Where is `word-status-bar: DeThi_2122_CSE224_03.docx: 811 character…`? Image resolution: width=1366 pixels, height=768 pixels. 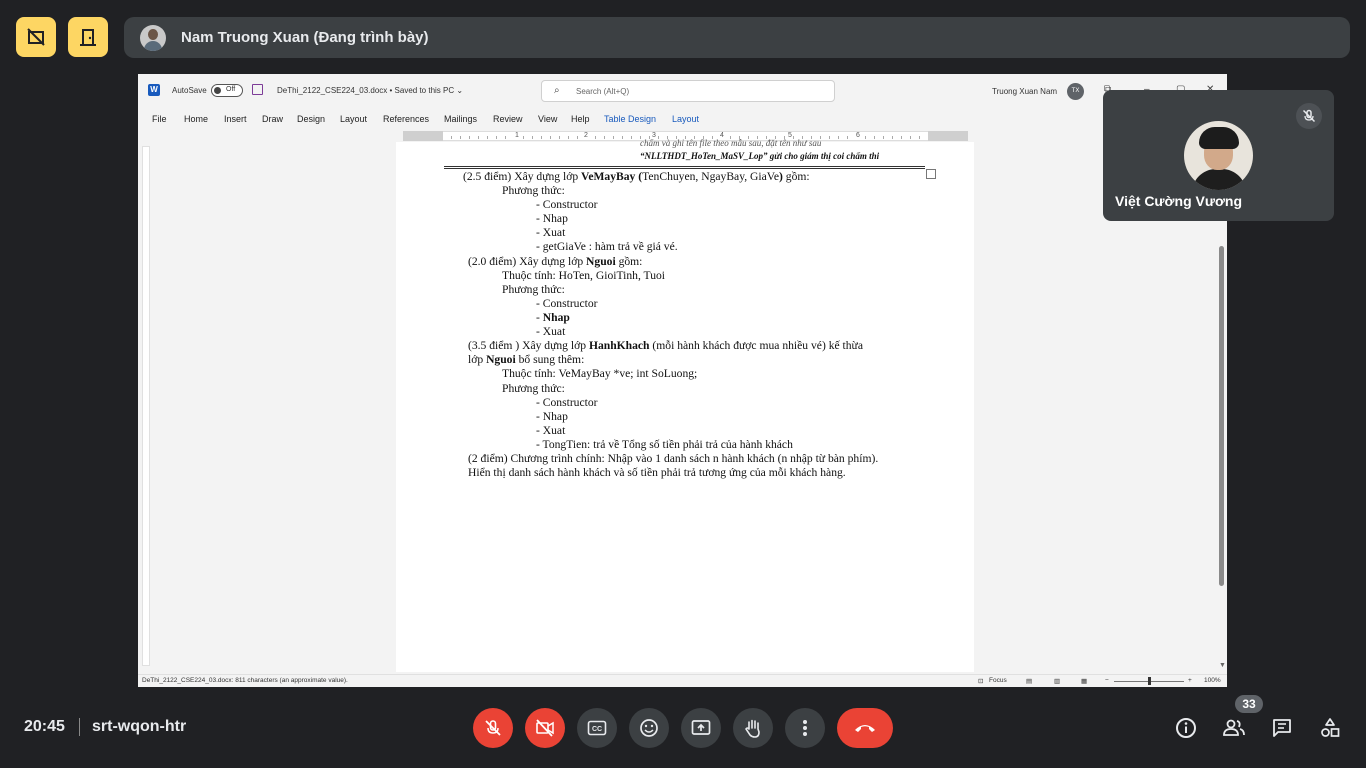
word-status-bar: DeThi_2122_CSE224_03.docx: 811 character… is located at coordinates (682, 680).